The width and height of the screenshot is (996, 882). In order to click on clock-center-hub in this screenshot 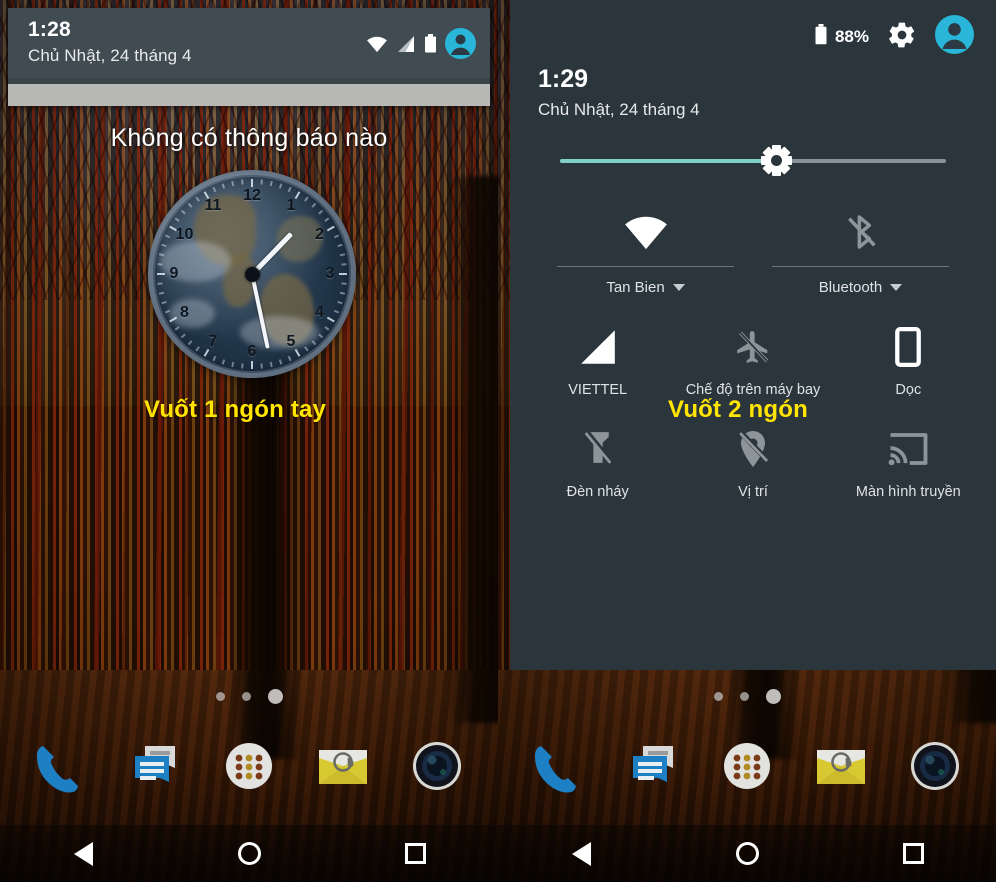, I will do `click(252, 274)`.